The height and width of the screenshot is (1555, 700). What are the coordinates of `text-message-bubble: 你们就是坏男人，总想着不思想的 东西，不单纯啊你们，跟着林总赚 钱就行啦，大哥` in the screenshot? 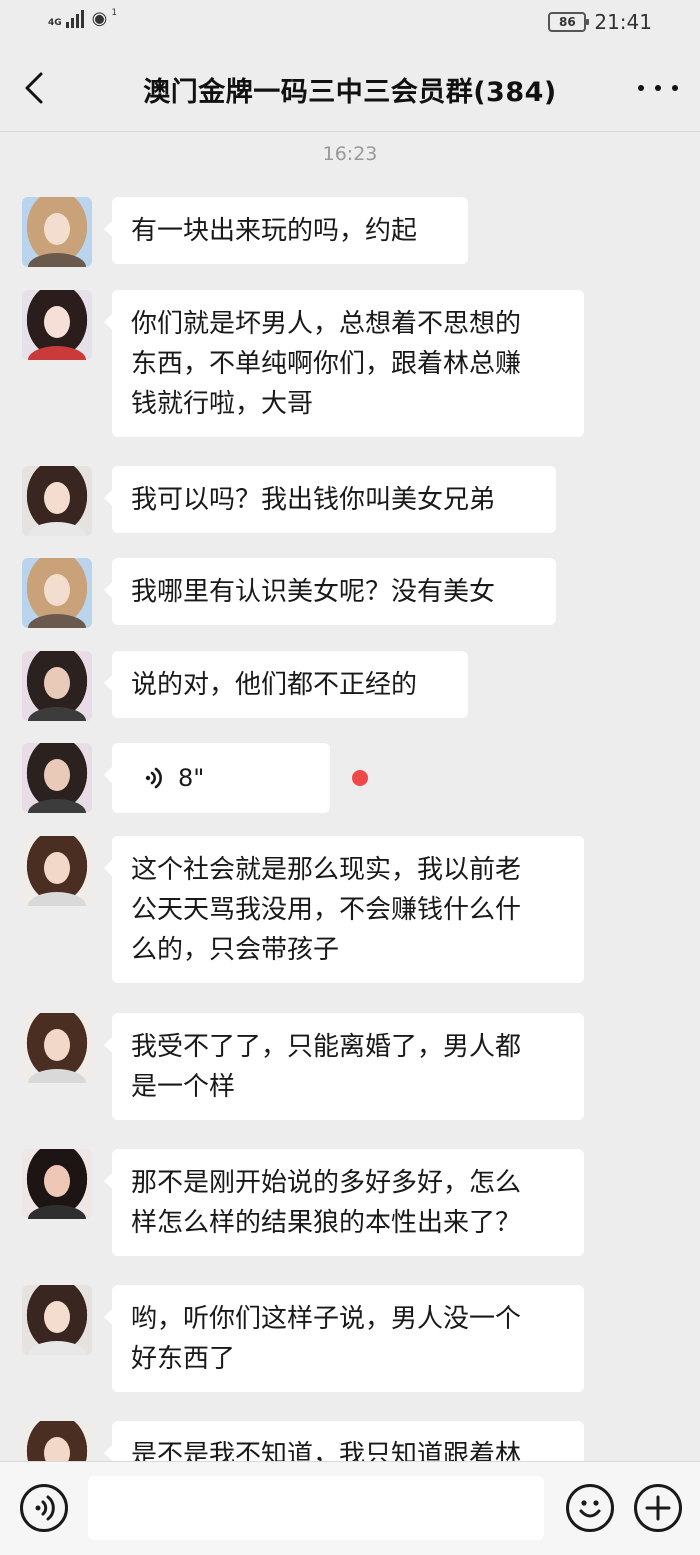 It's located at (344, 363).